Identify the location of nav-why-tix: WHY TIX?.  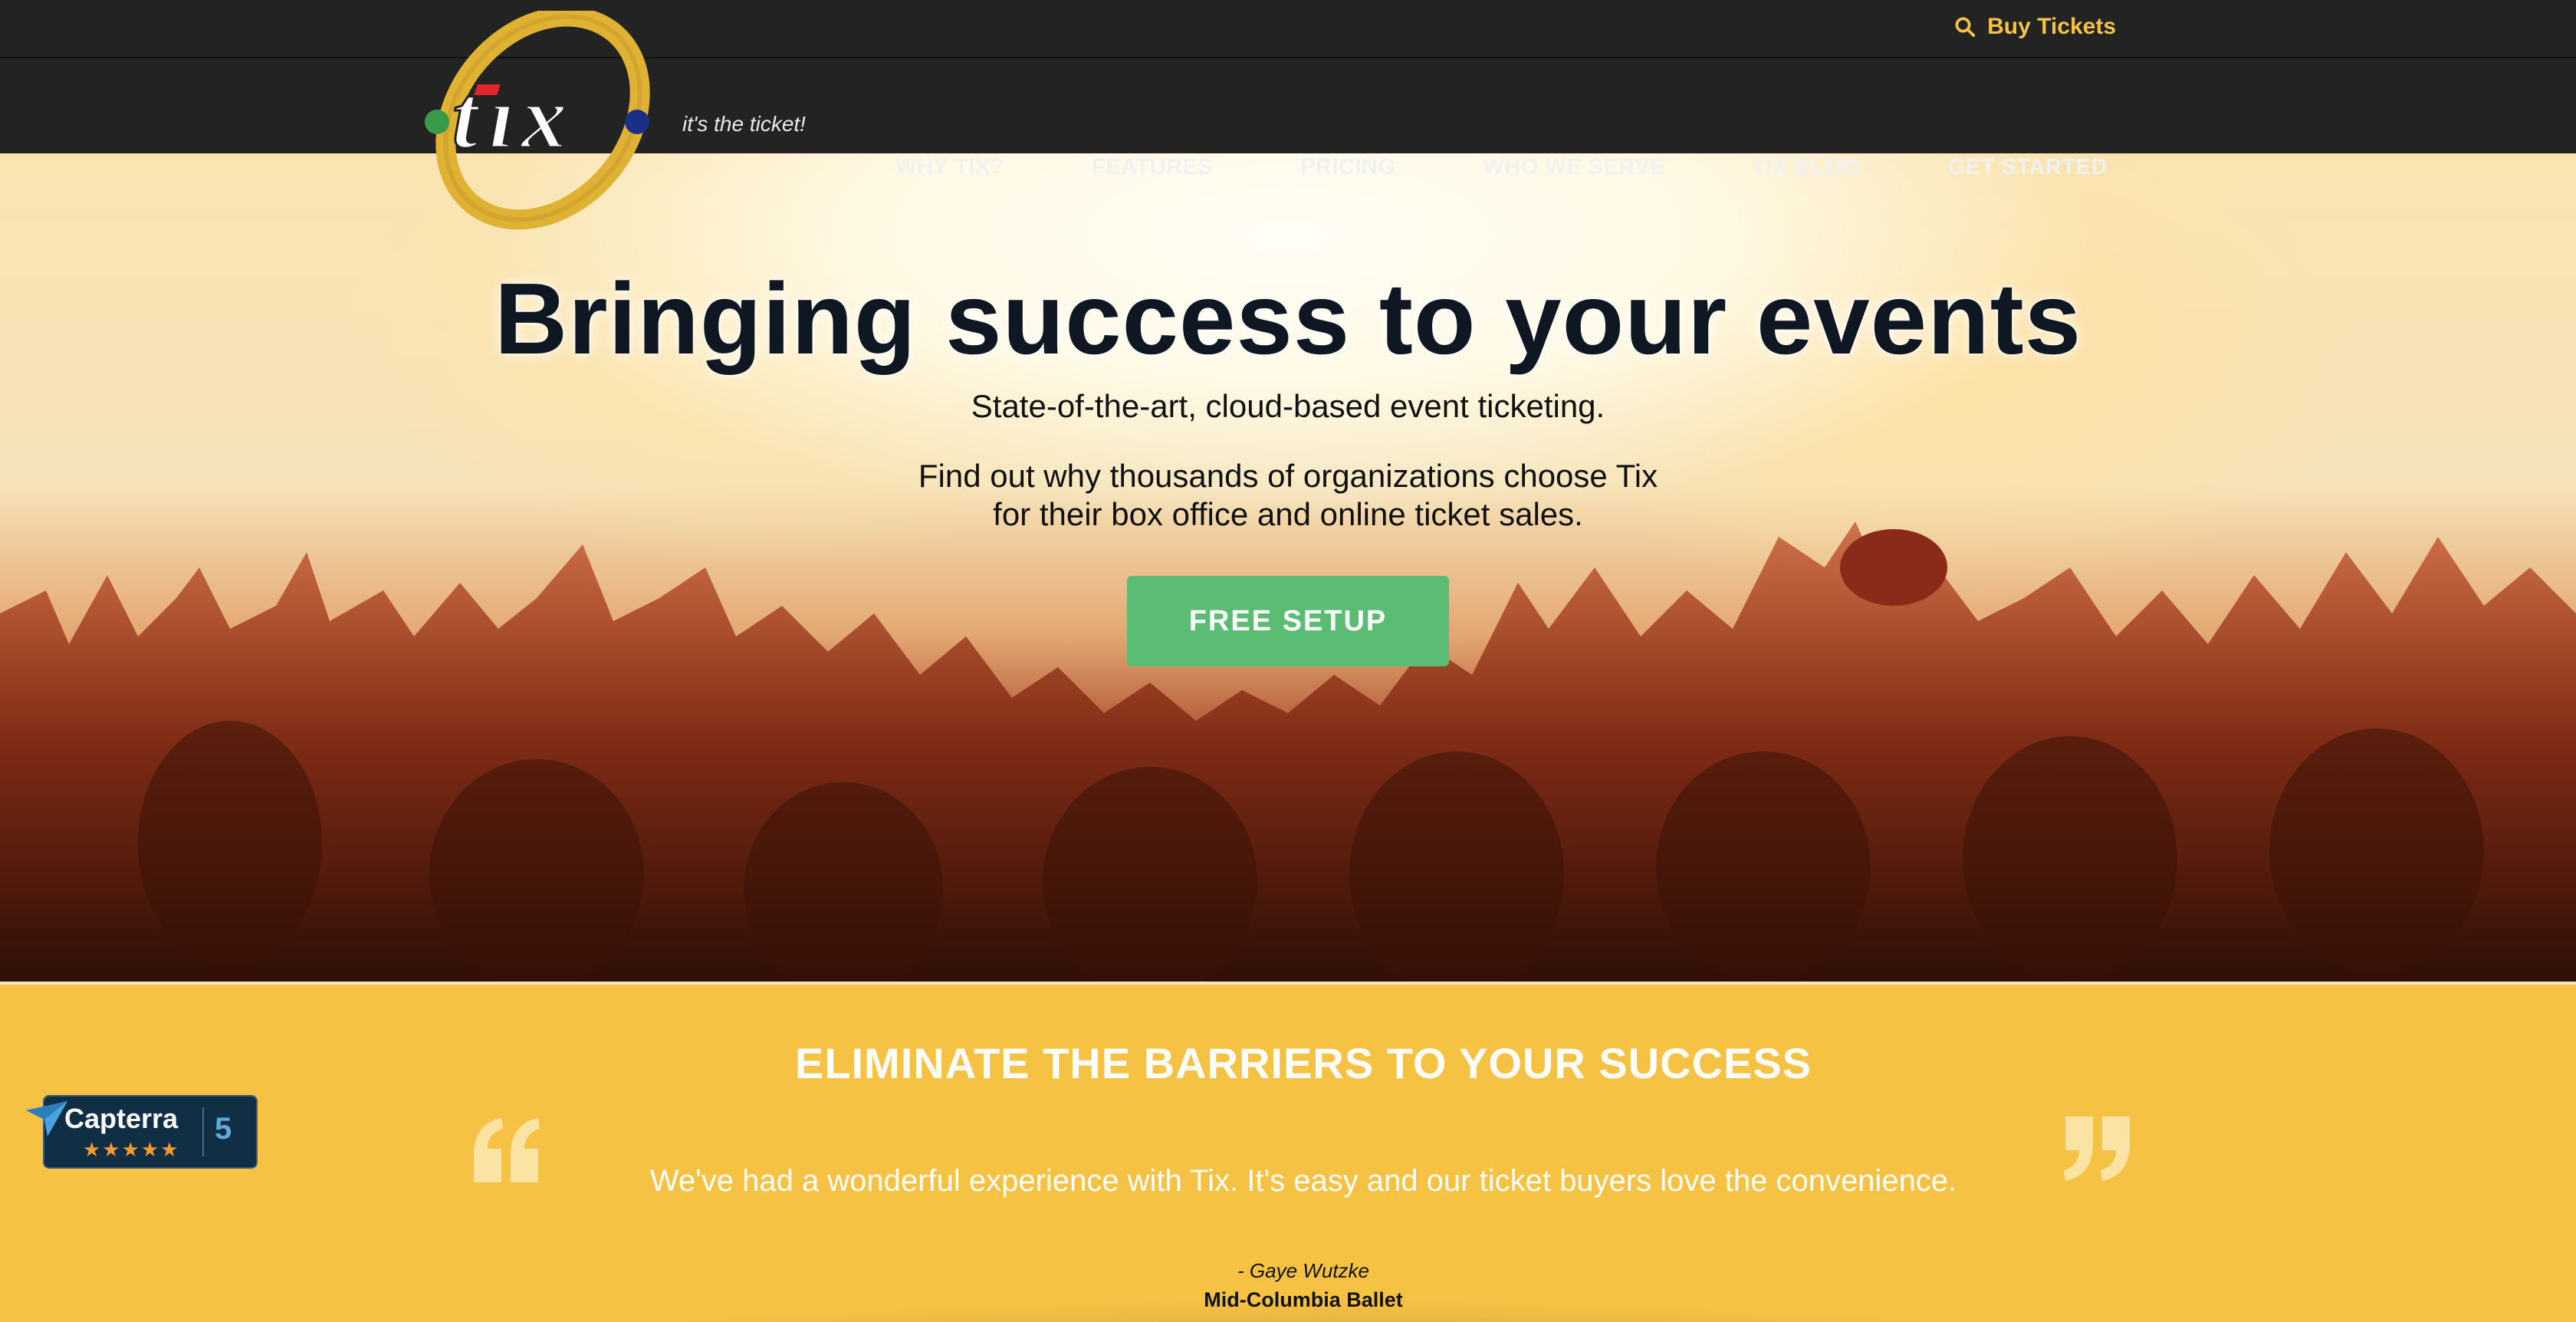
(950, 167).